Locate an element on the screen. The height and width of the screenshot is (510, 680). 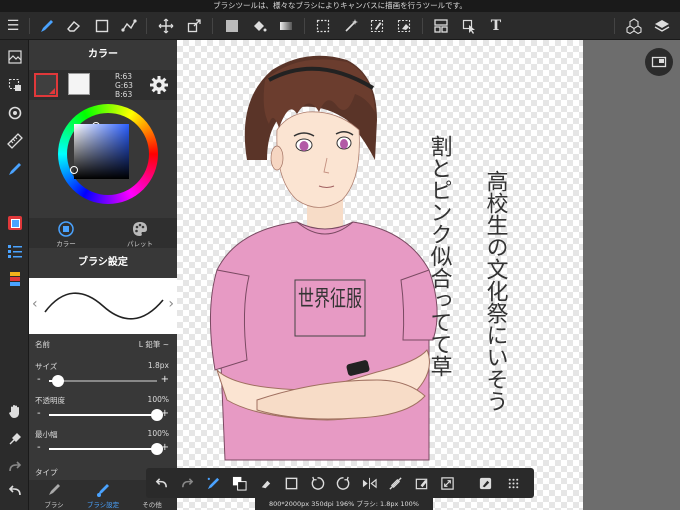
tab-brush: ブラシ is located at coordinates (54, 495).